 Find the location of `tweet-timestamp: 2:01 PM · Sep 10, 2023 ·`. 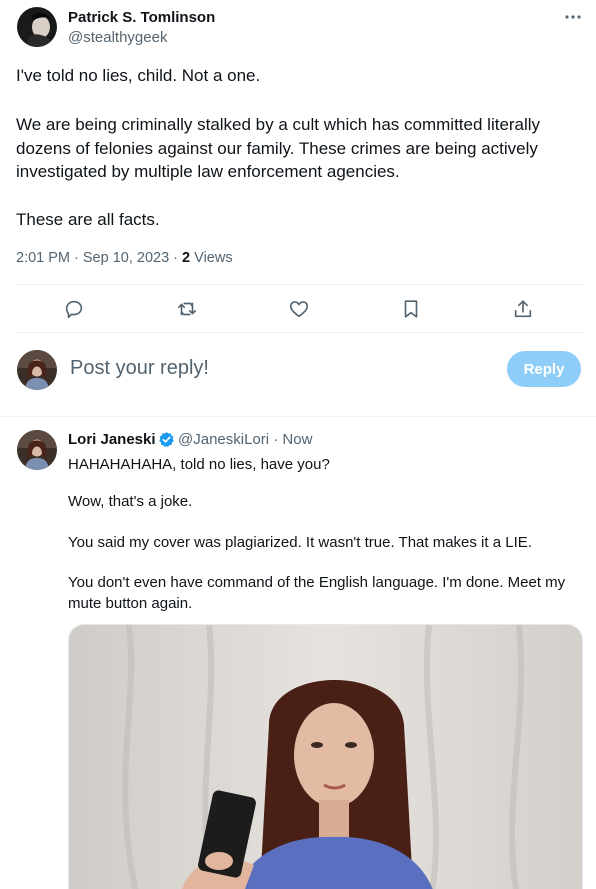

tweet-timestamp: 2:01 PM · Sep 10, 2023 · is located at coordinates (99, 258).